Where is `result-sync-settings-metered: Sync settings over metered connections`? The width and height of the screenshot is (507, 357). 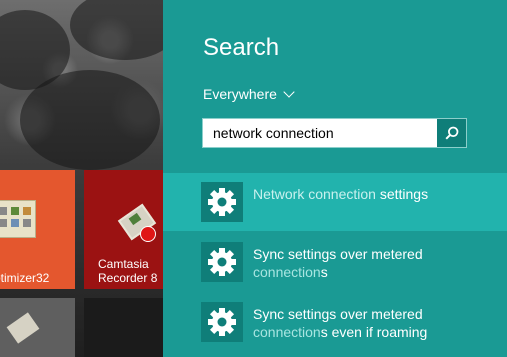 result-sync-settings-metered: Sync settings over metered connections is located at coordinates (335, 262).